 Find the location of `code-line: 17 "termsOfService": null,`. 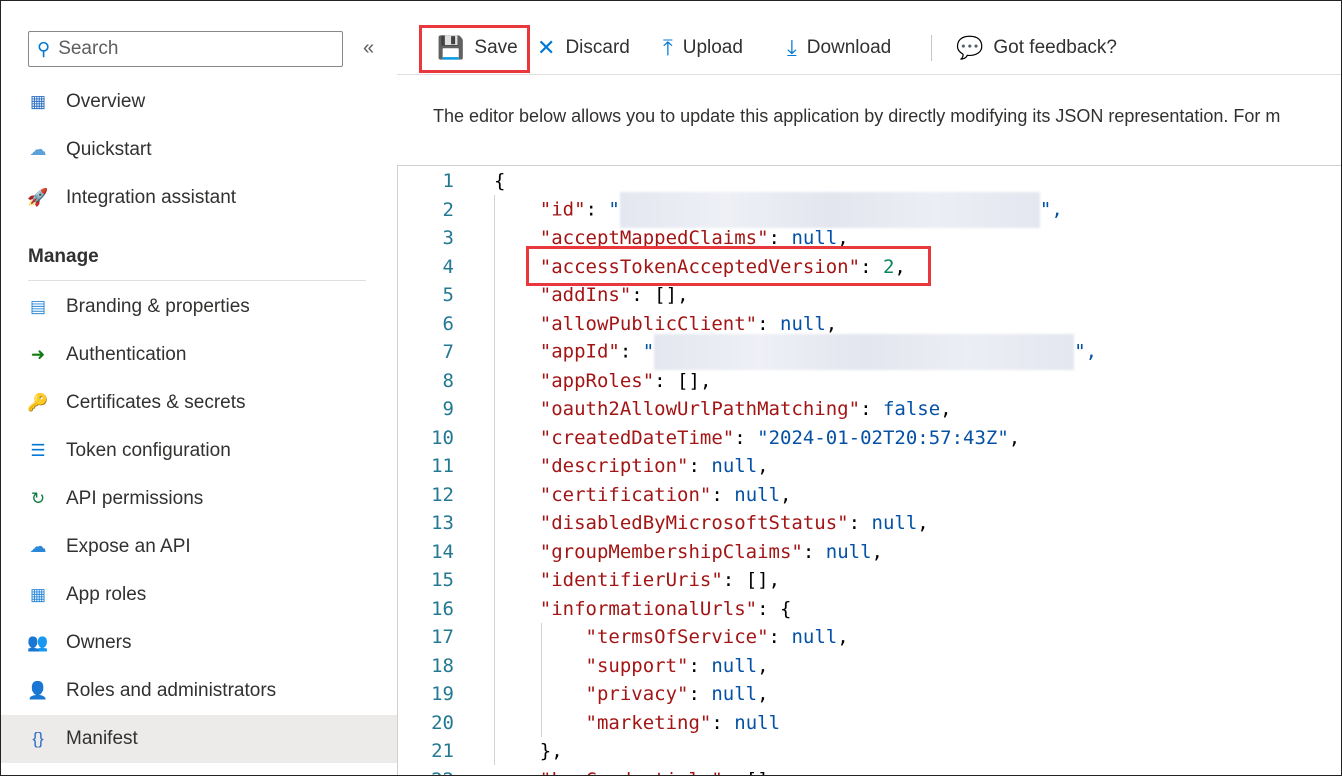

code-line: 17 "termsOfService": null, is located at coordinates (623, 637).